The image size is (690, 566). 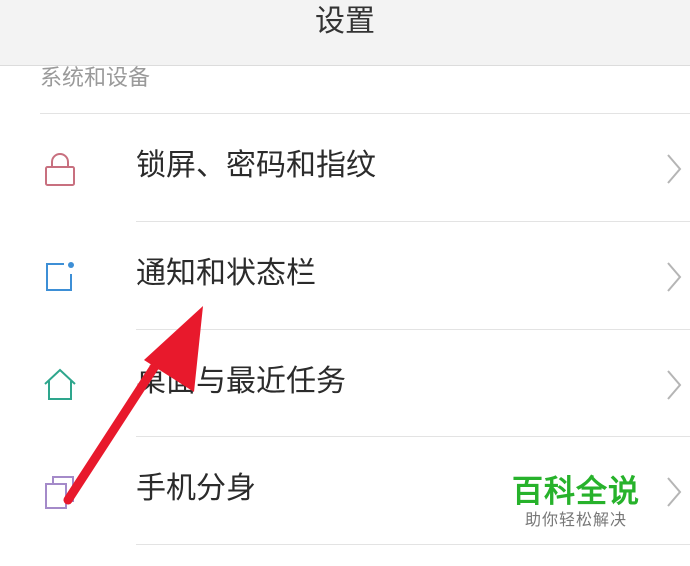 I want to click on row-divider, so click(x=413, y=544).